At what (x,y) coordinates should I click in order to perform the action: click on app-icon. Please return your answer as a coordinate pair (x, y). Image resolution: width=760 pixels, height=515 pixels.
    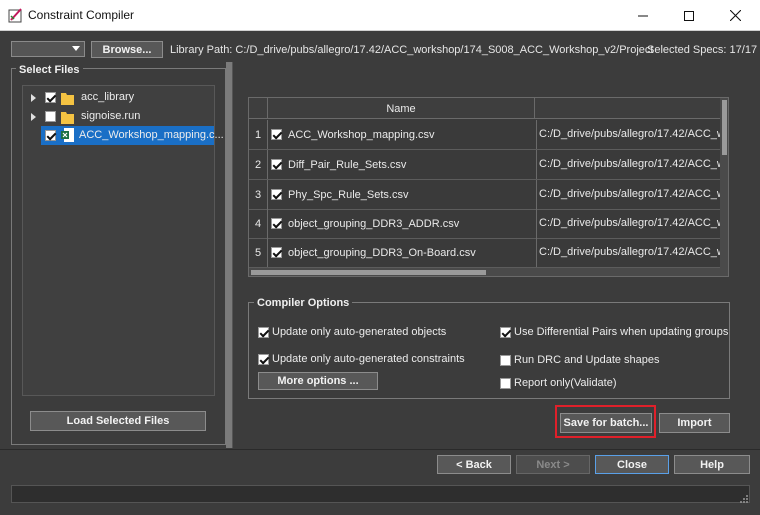
    Looking at the image, I should click on (15, 15).